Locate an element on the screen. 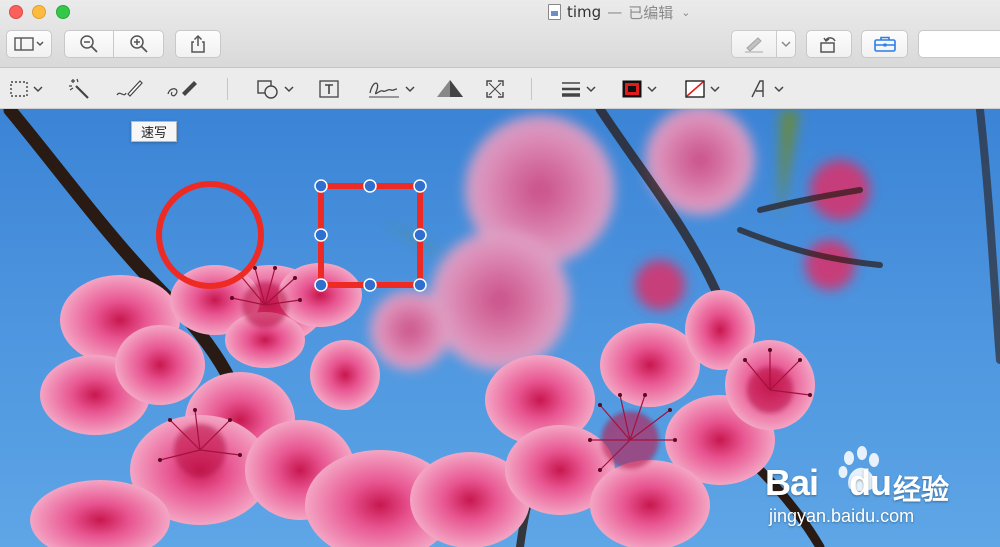  draw-icon is located at coordinates (182, 89).